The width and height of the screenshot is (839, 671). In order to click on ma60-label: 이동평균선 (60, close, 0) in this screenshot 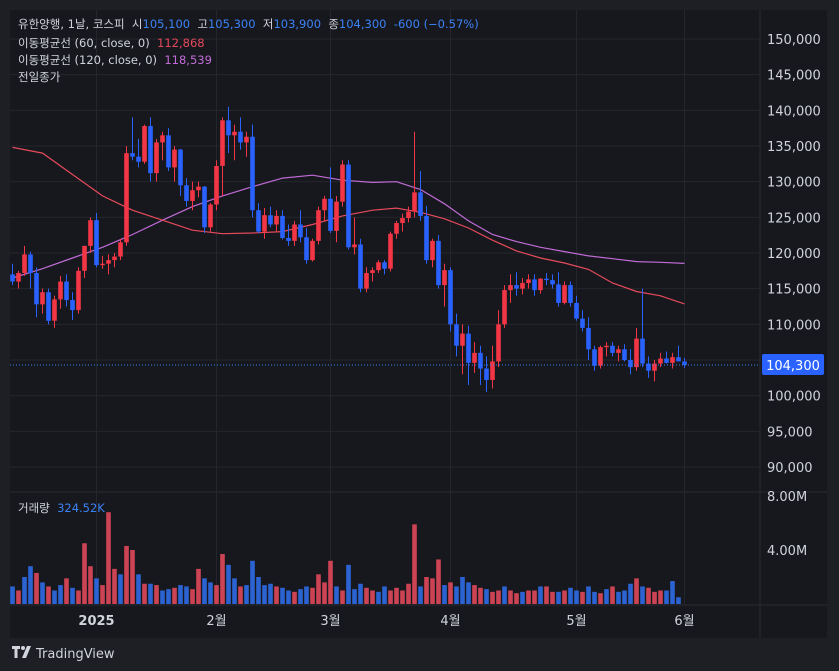, I will do `click(84, 43)`.